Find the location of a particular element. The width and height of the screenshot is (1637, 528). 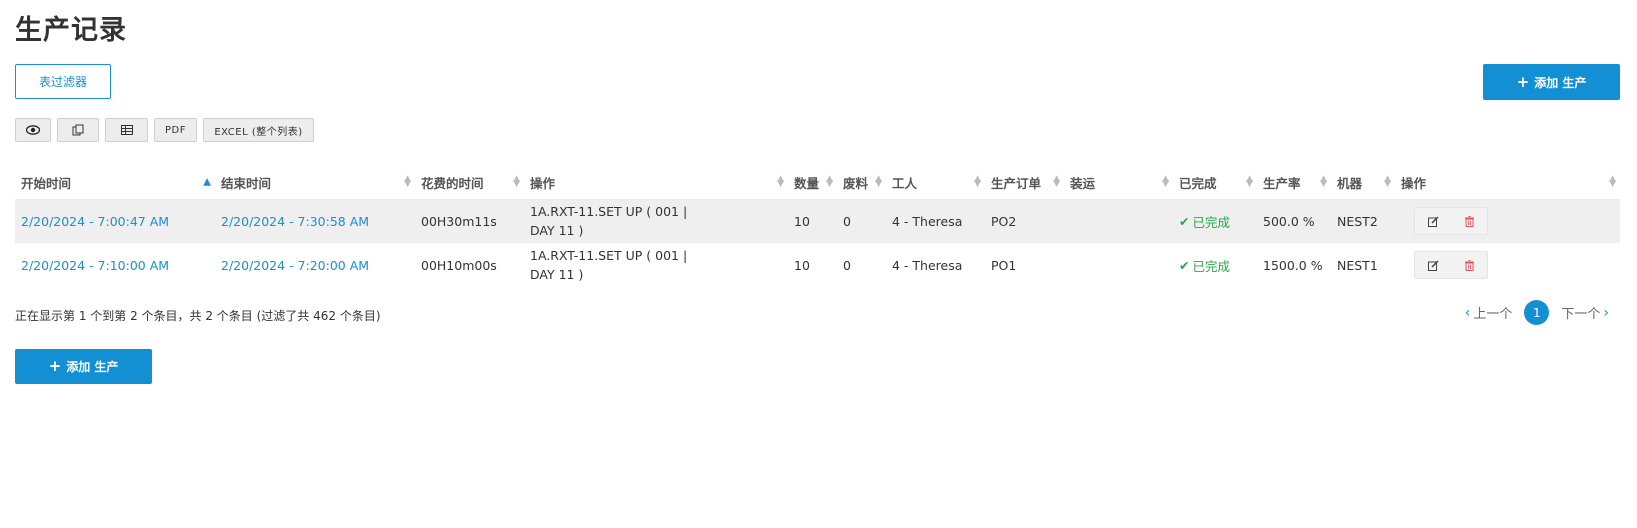

end-time-link: 2/20/2024 - 7:20:00 AM is located at coordinates (295, 265).